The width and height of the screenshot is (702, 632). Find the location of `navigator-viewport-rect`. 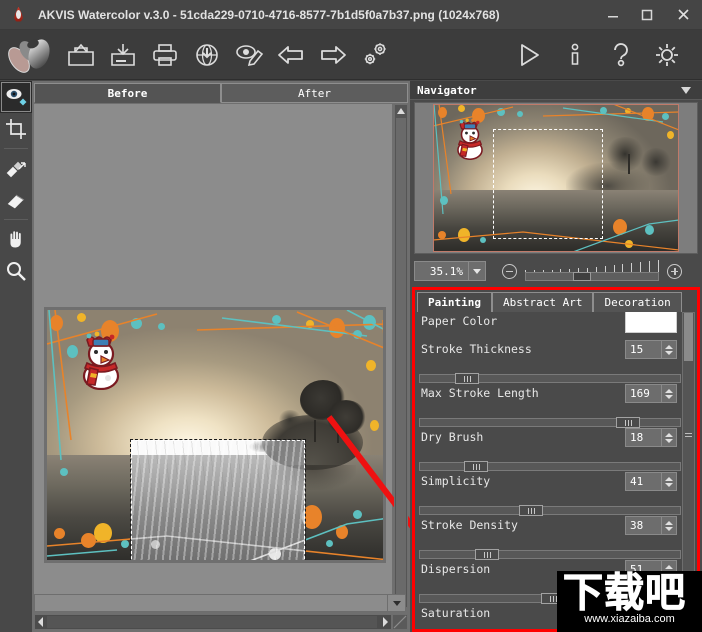

navigator-viewport-rect is located at coordinates (548, 184).